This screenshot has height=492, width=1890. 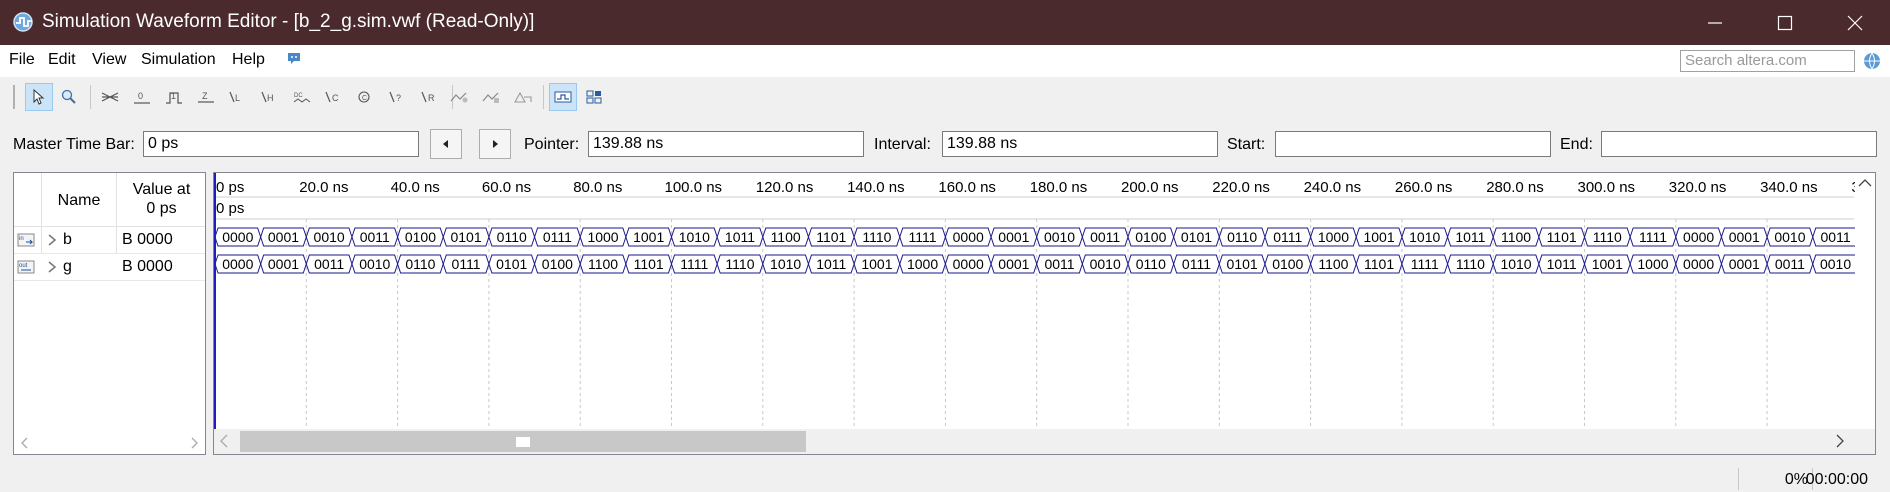 What do you see at coordinates (334, 97) in the screenshot?
I see `invert-button: C` at bounding box center [334, 97].